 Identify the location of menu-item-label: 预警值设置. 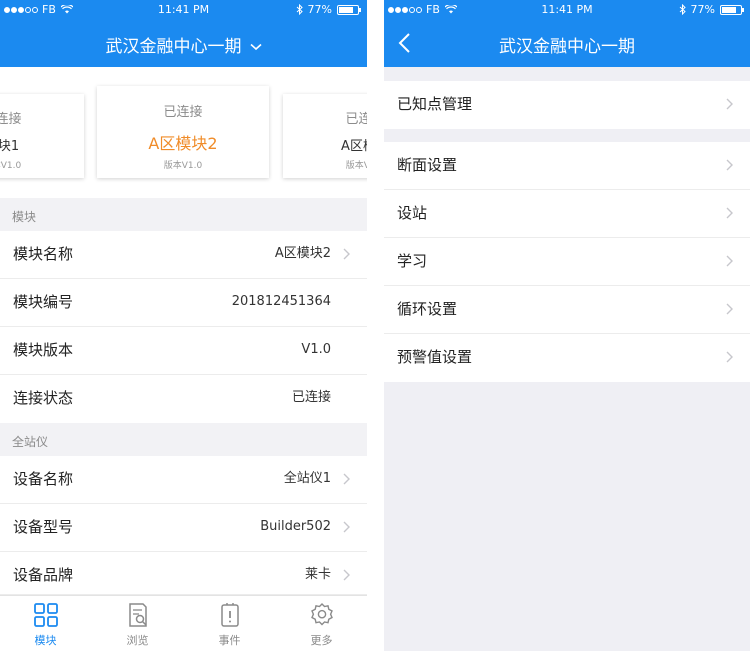
(435, 357).